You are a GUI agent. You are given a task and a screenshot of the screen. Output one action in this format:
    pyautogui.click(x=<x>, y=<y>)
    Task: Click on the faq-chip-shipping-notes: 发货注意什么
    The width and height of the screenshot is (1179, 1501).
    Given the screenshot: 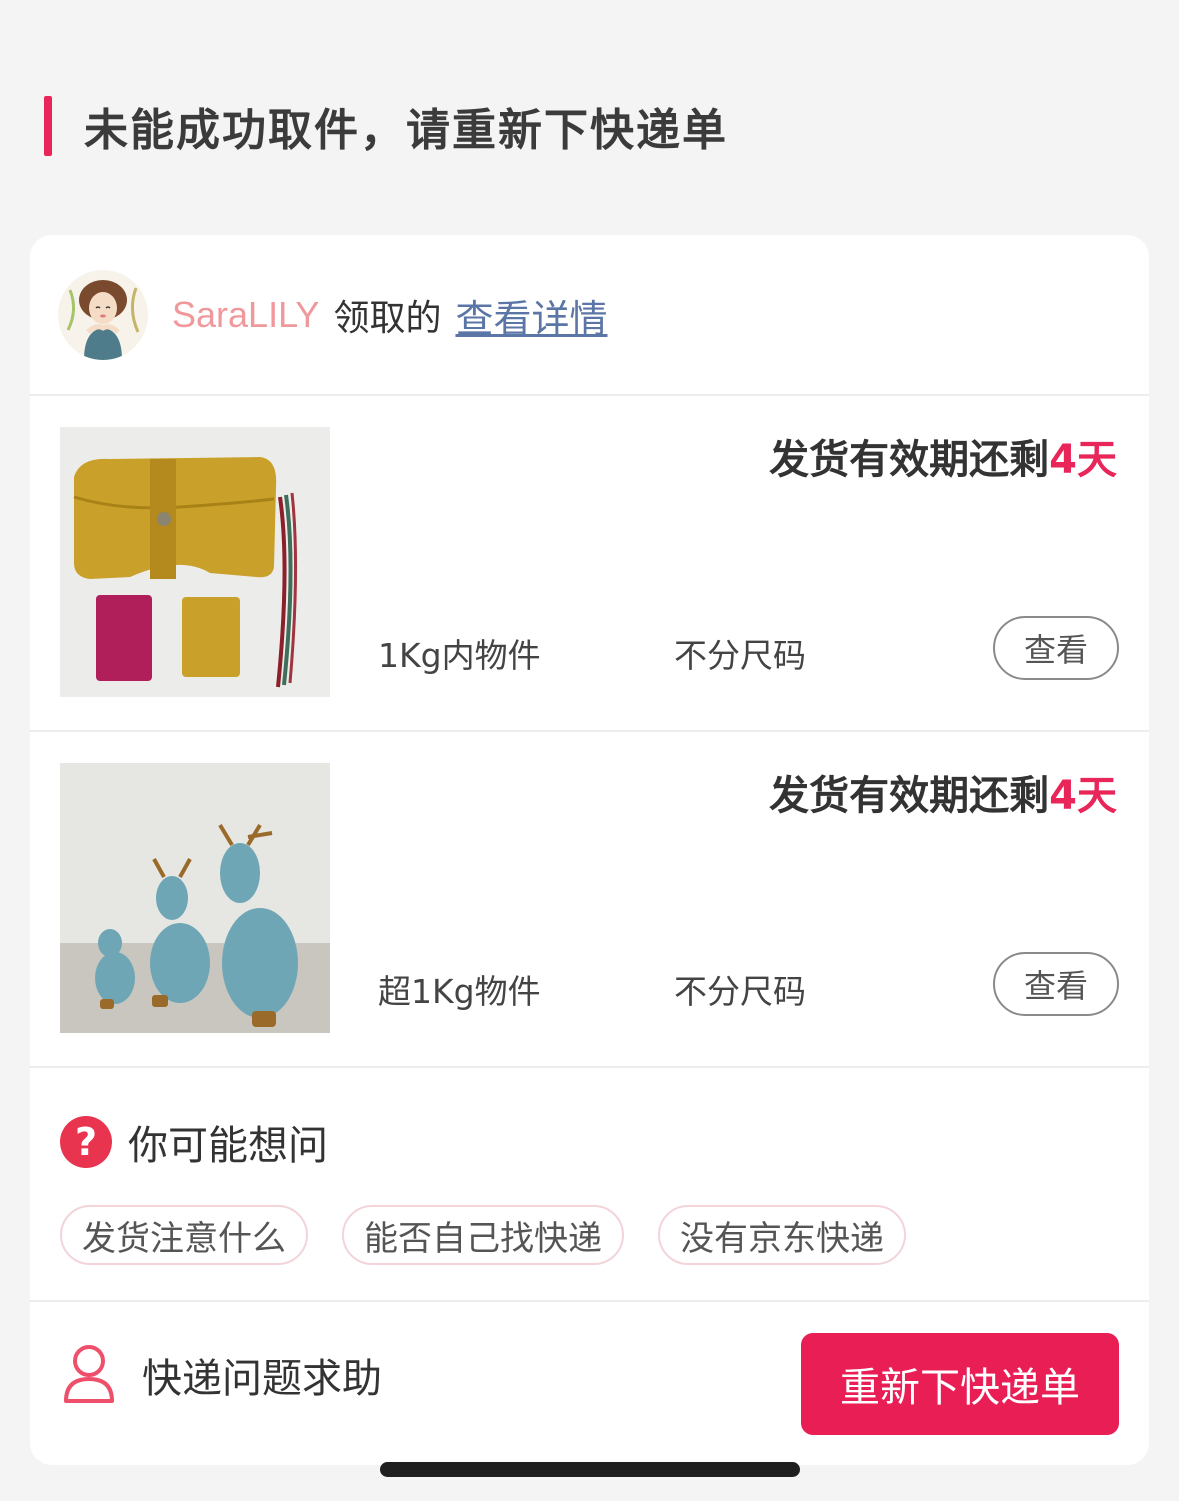 What is the action you would take?
    pyautogui.click(x=184, y=1235)
    